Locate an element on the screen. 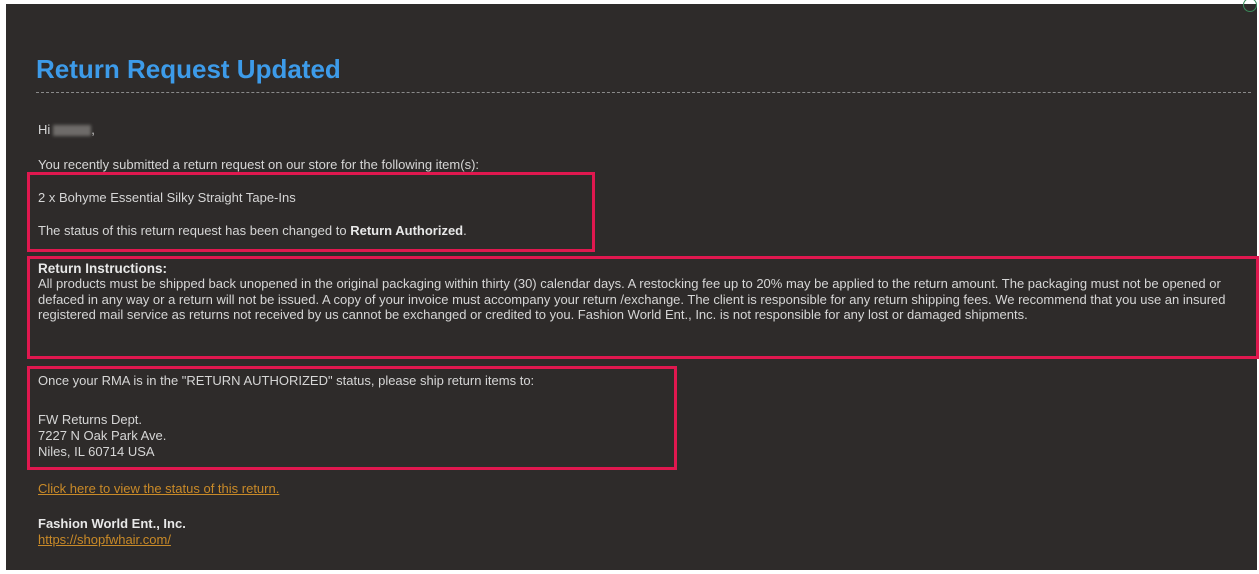 The image size is (1259, 574). address-line-3: Niles, IL 60714 USA is located at coordinates (96, 451).